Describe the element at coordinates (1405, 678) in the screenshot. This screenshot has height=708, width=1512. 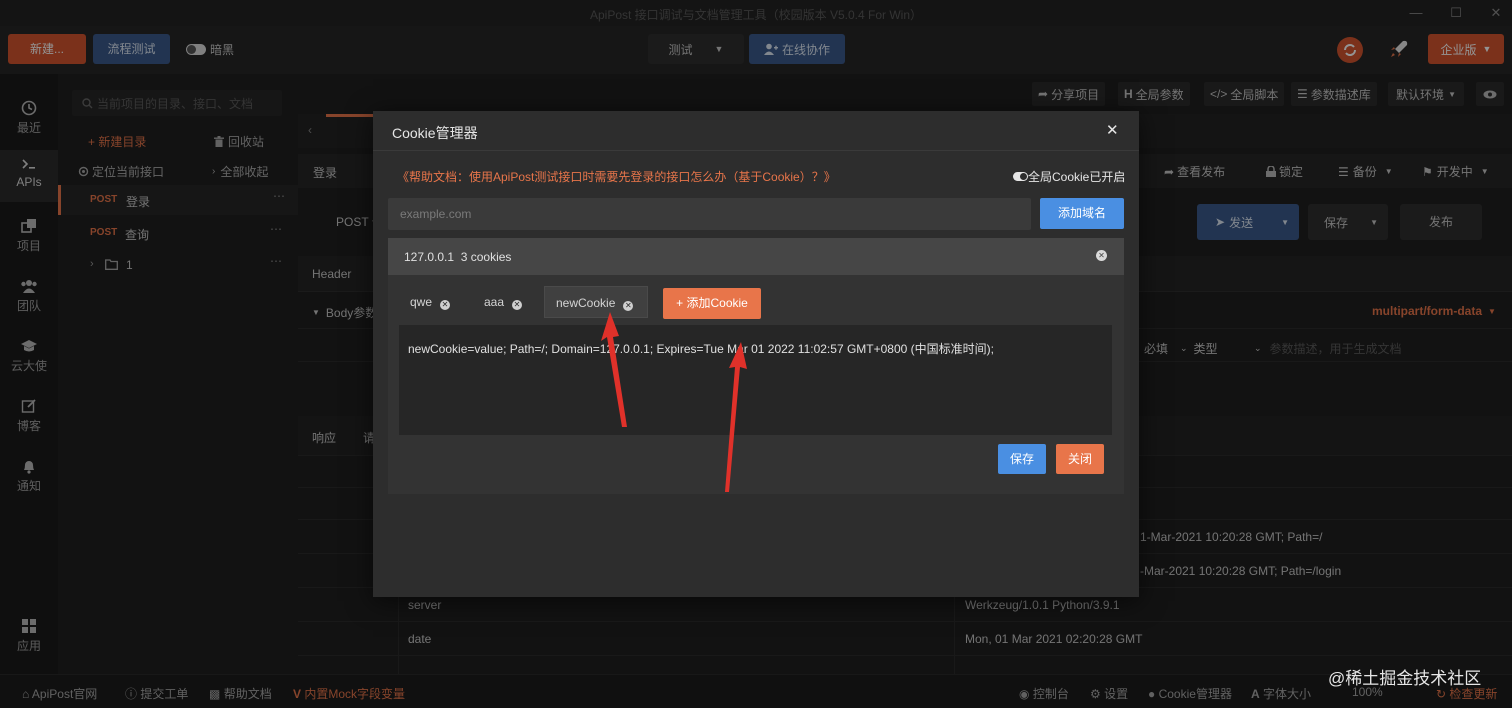
I see `watermark: @稀土掘金技术社区` at that location.